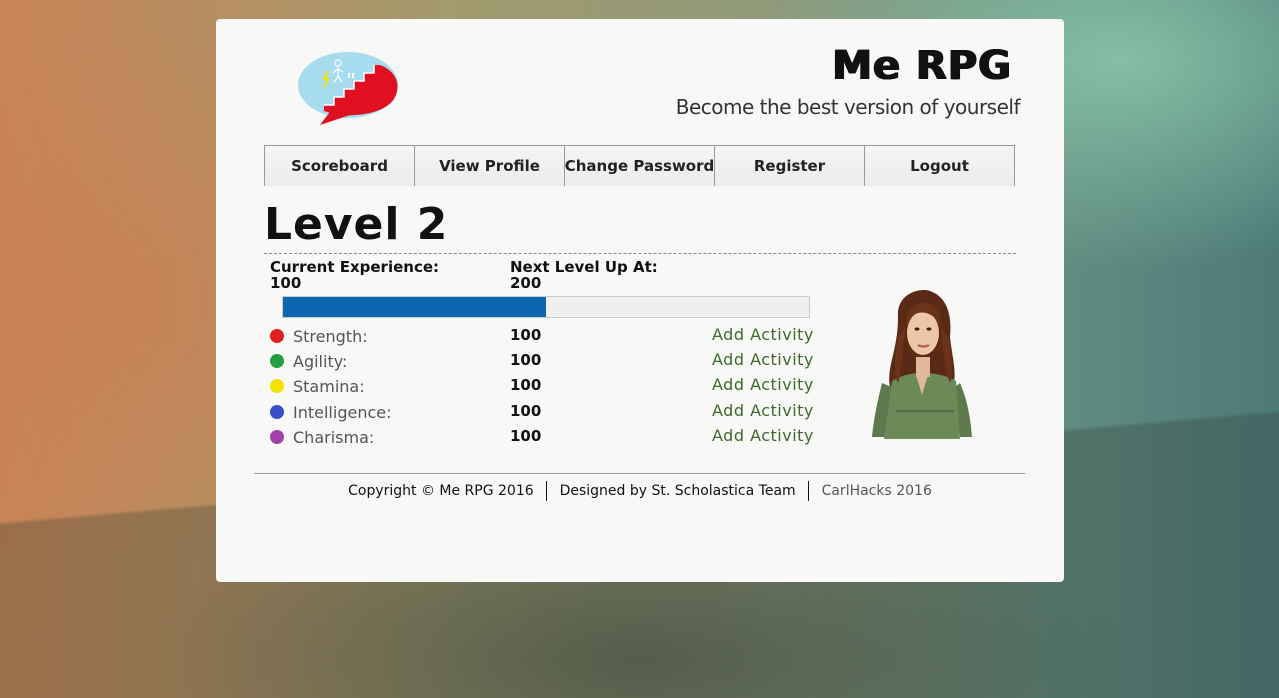  Describe the element at coordinates (441, 491) in the screenshot. I see `footer-copyright: Copyright © Me RPG 2016` at that location.